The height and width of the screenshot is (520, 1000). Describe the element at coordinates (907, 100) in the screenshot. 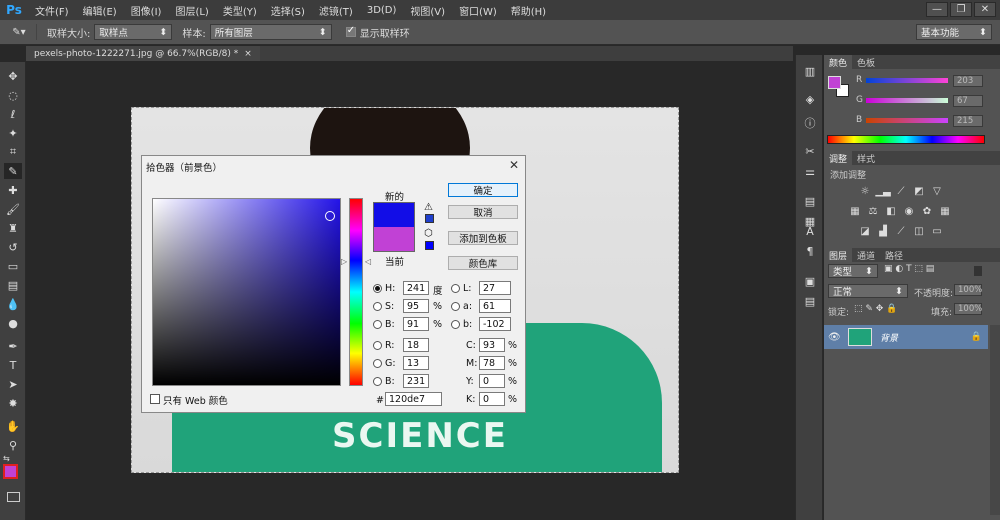

I see `g-slider` at that location.